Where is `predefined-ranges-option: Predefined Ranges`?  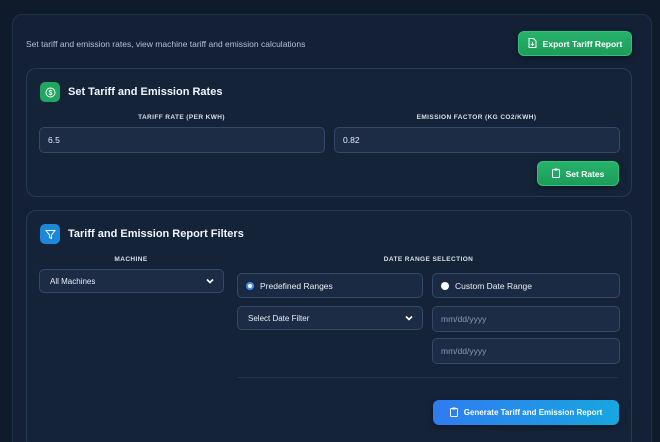
predefined-ranges-option: Predefined Ranges is located at coordinates (330, 285).